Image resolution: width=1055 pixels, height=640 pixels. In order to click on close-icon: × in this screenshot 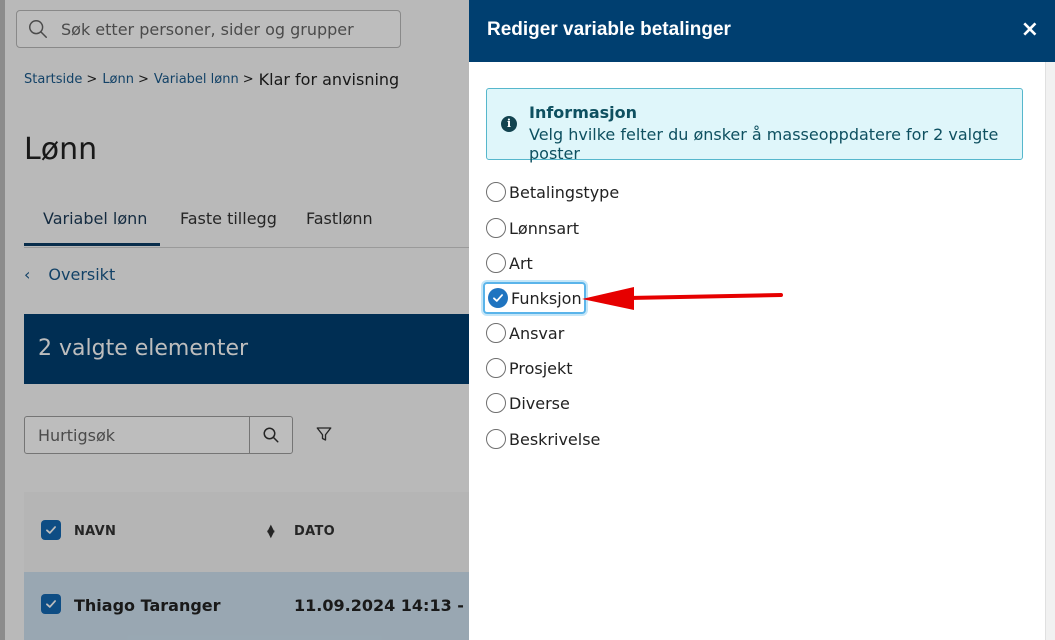, I will do `click(1030, 30)`.